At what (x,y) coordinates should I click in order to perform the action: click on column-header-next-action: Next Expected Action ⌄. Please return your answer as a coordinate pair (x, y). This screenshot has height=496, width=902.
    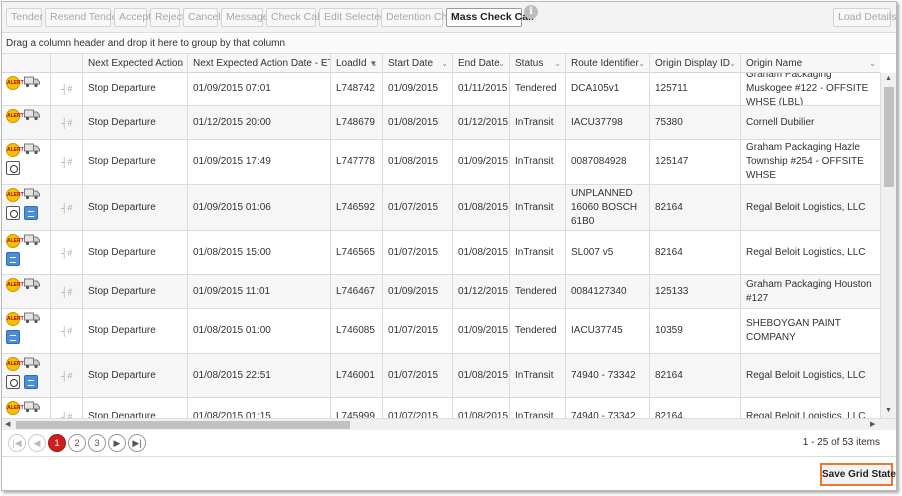
    Looking at the image, I should click on (134, 63).